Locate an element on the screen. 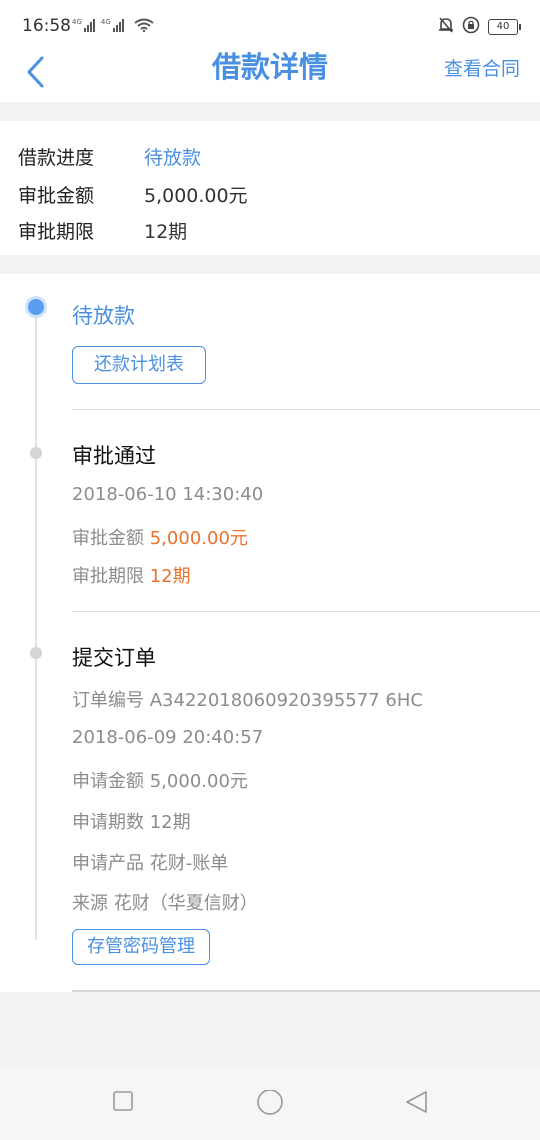 This screenshot has width=540, height=1140. submitted-time: 2018-06-09 20:40:57 is located at coordinates (168, 737).